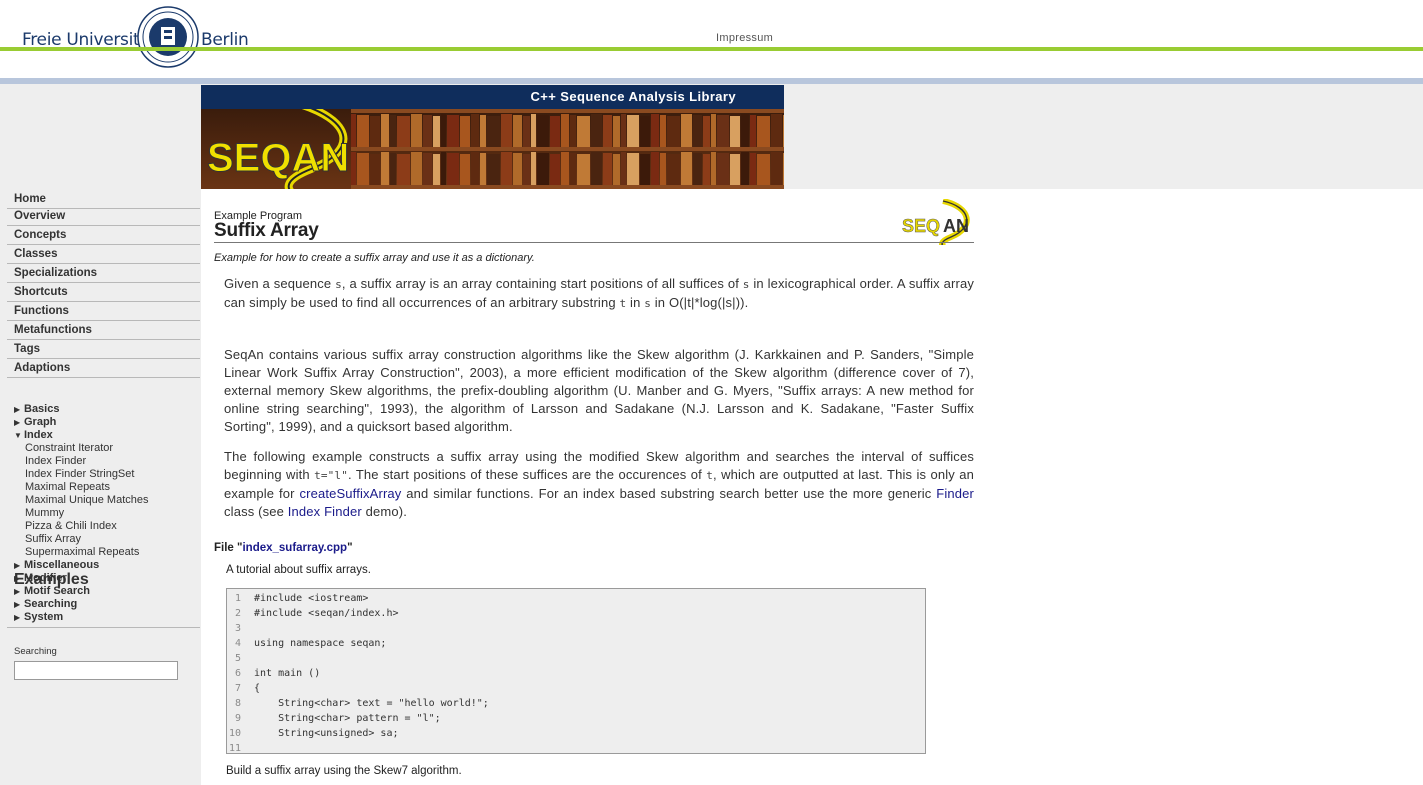 The width and height of the screenshot is (1423, 785). What do you see at coordinates (44, 513) in the screenshot?
I see `index-example-mummy: Mummy` at bounding box center [44, 513].